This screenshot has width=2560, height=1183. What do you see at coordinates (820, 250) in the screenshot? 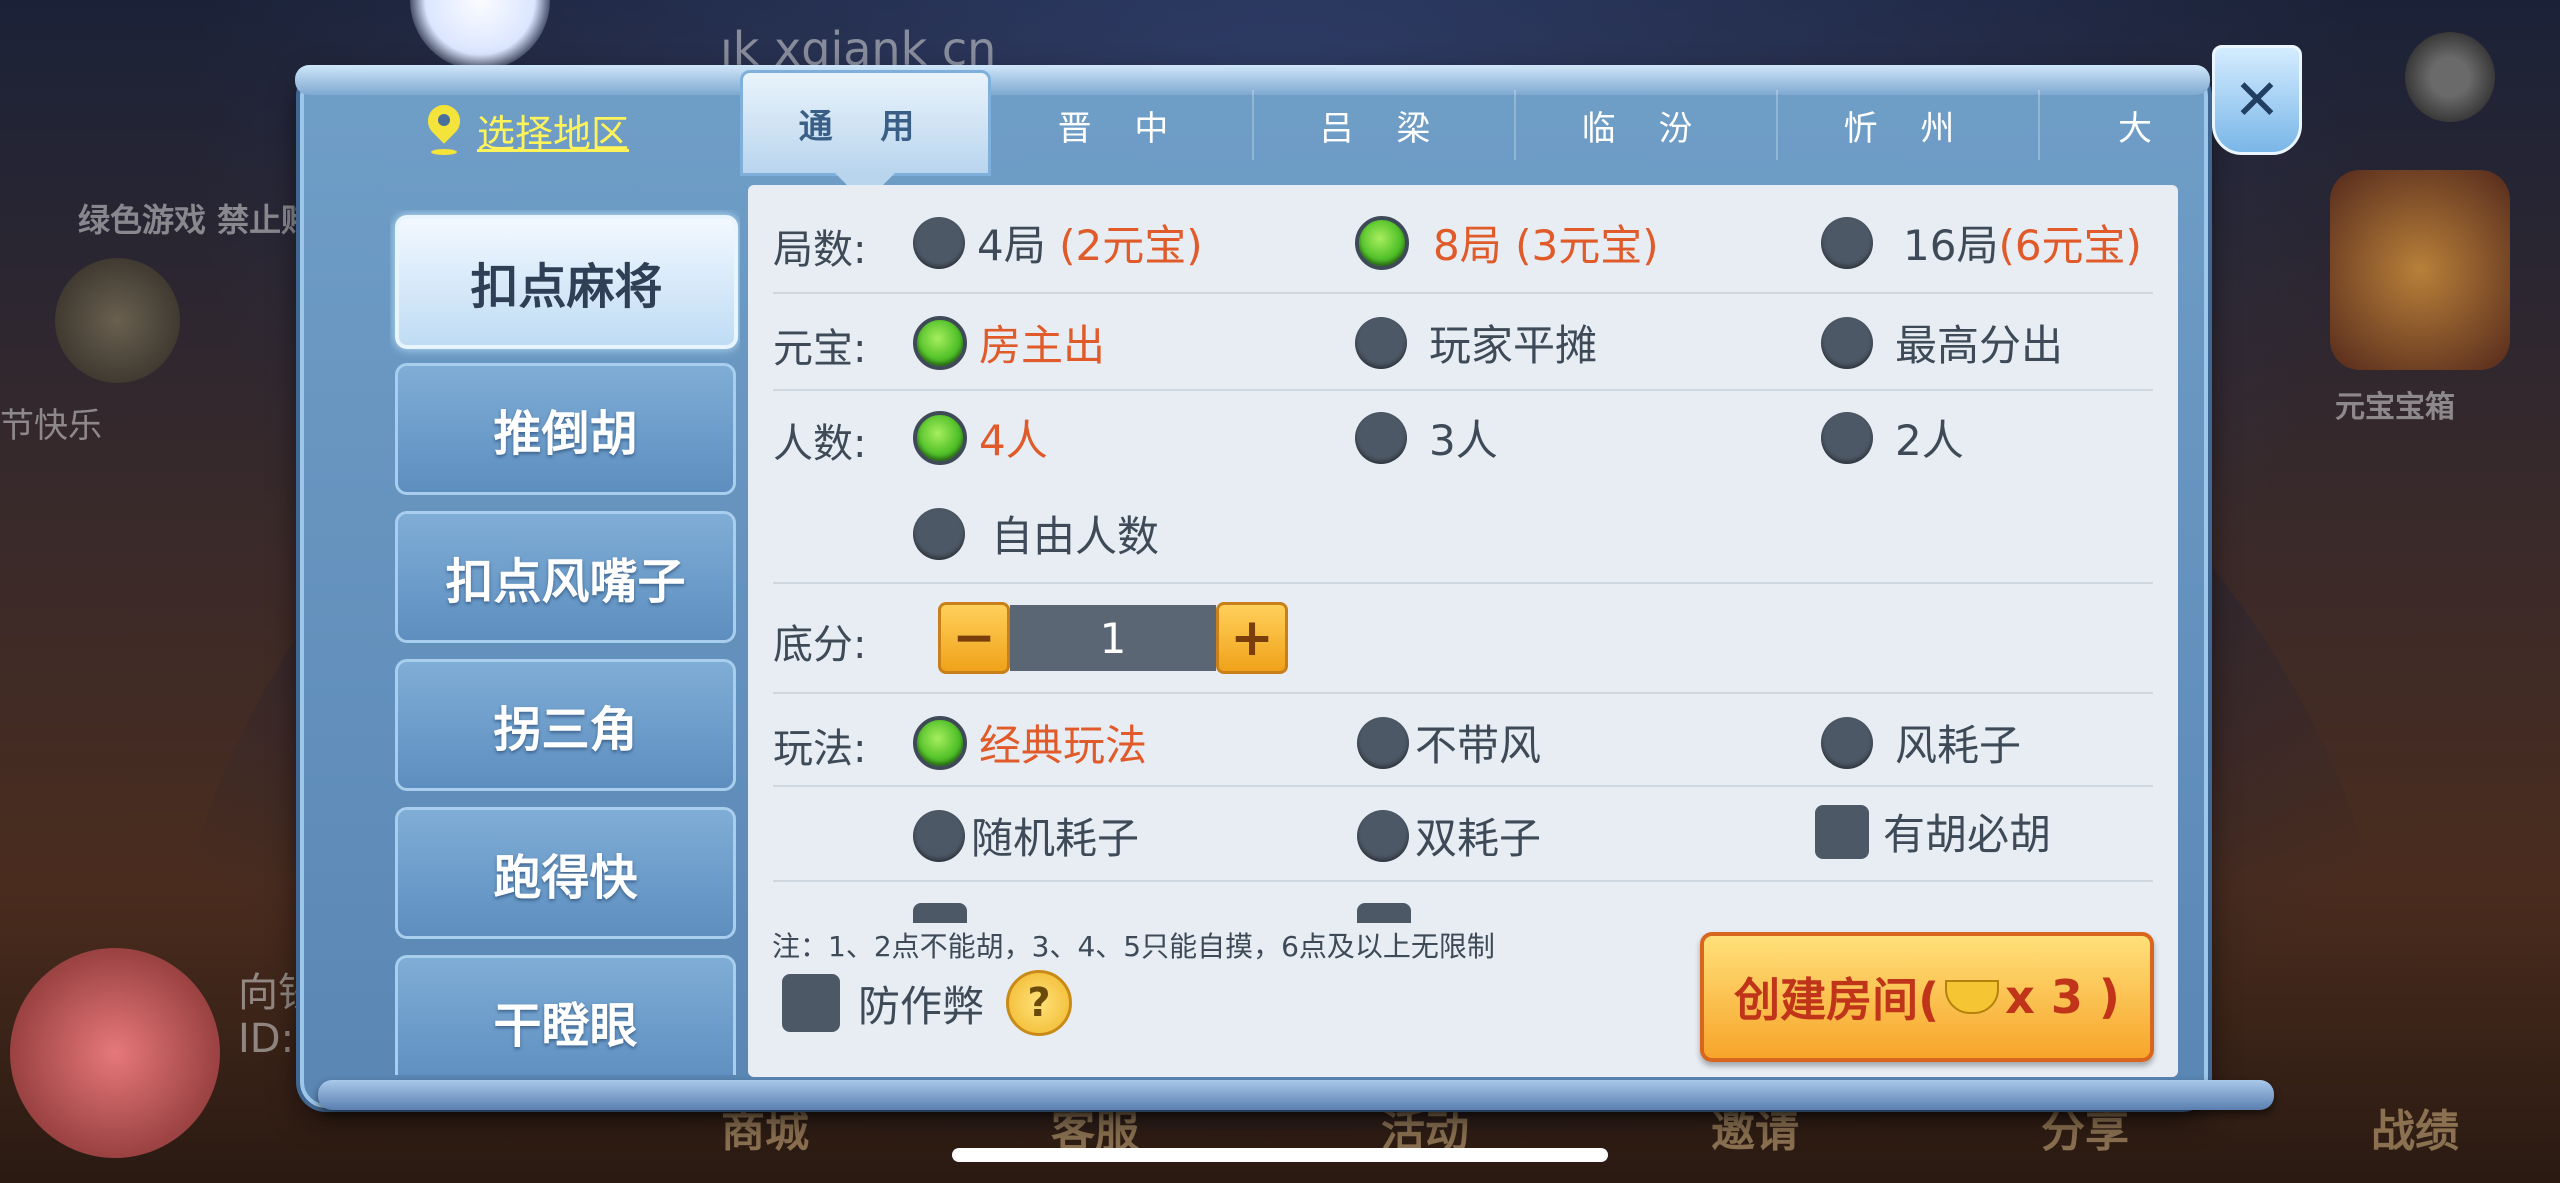
I see `rounds-label: 局数:` at bounding box center [820, 250].